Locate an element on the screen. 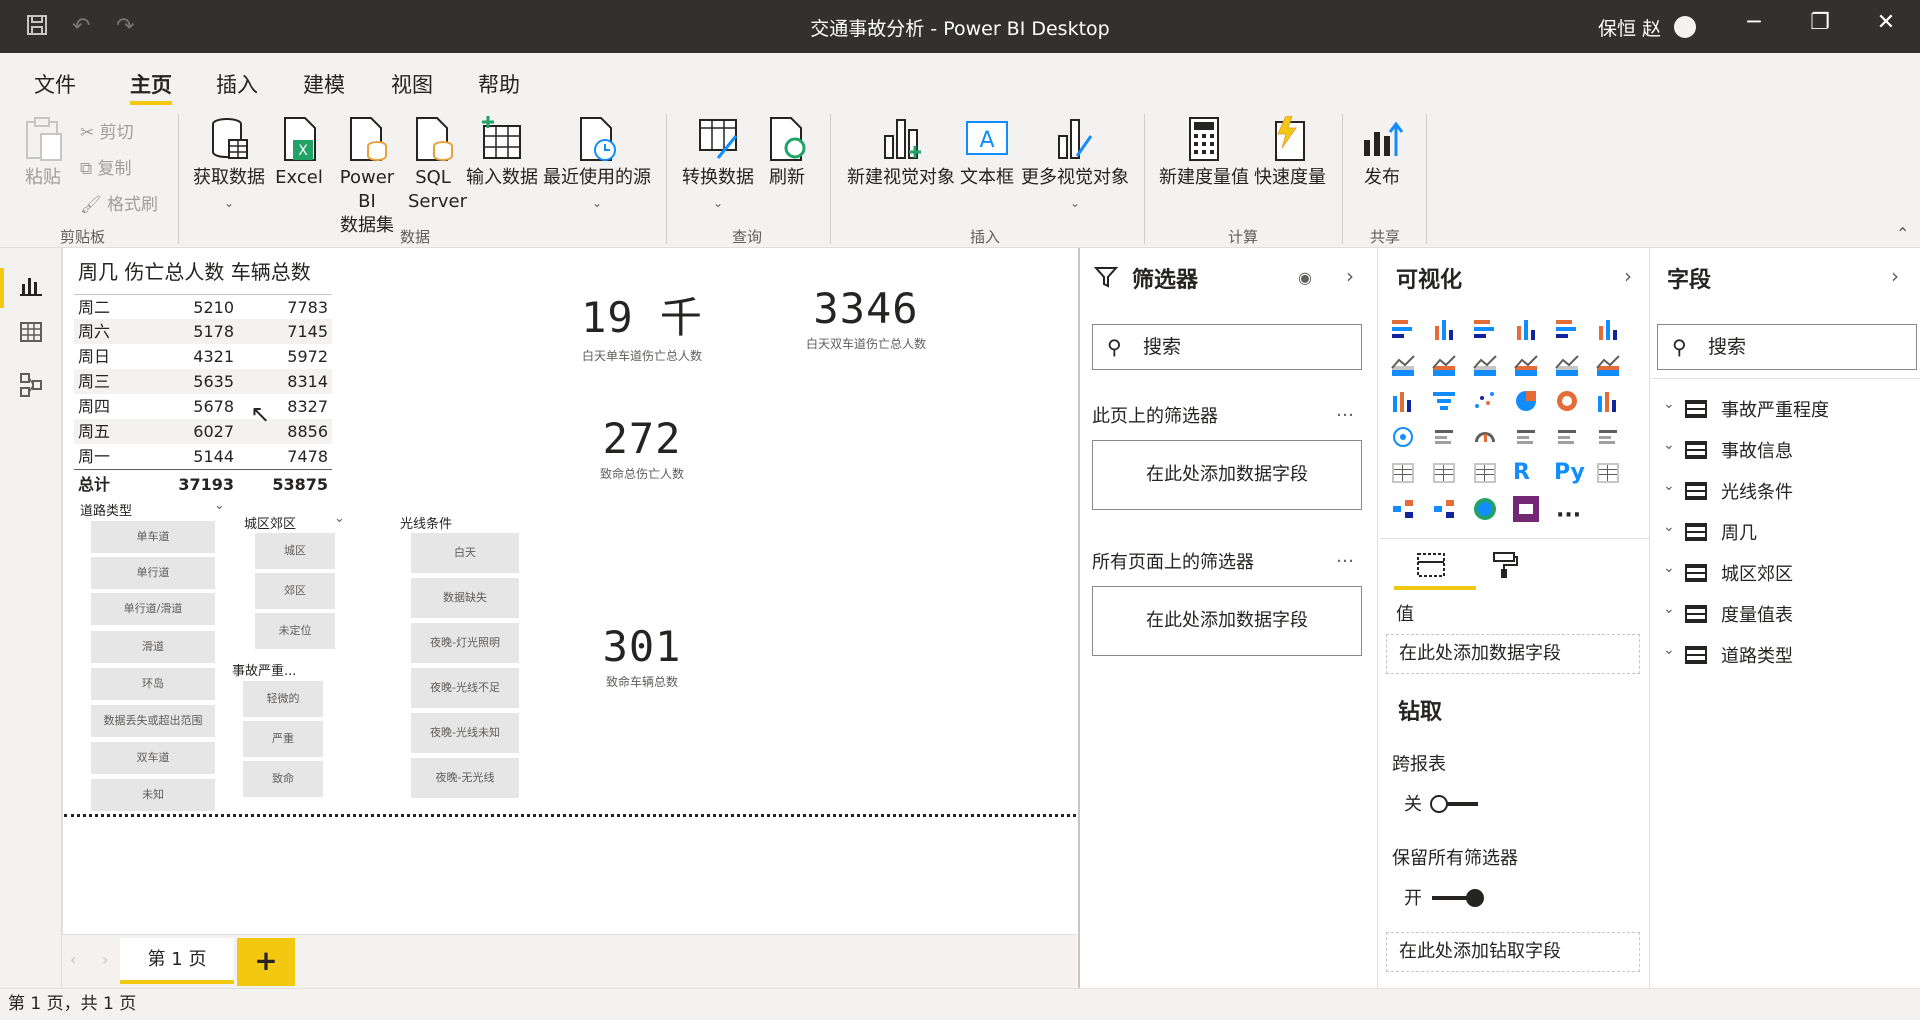 This screenshot has height=1020, width=1920. page-tab-1: 第 1 页 is located at coordinates (177, 961).